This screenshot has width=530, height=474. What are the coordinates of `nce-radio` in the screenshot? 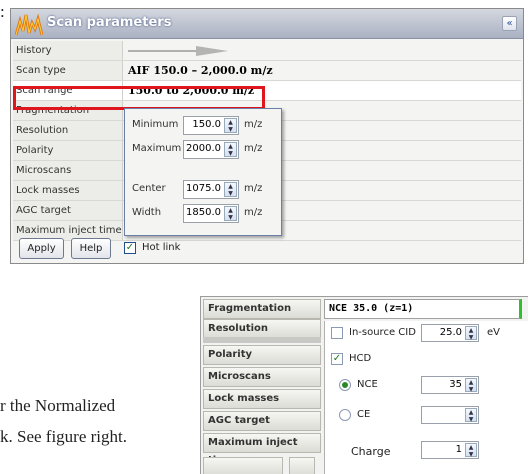 It's located at (345, 385).